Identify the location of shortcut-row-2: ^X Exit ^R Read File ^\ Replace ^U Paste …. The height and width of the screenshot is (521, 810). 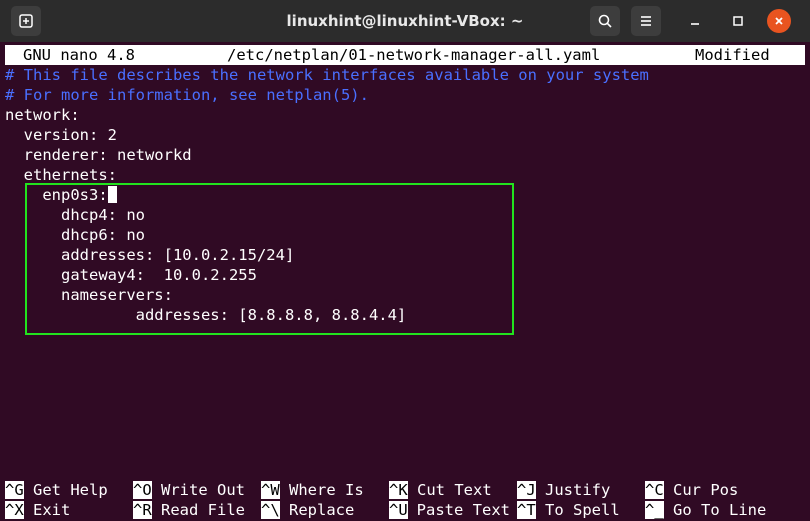
(405, 510).